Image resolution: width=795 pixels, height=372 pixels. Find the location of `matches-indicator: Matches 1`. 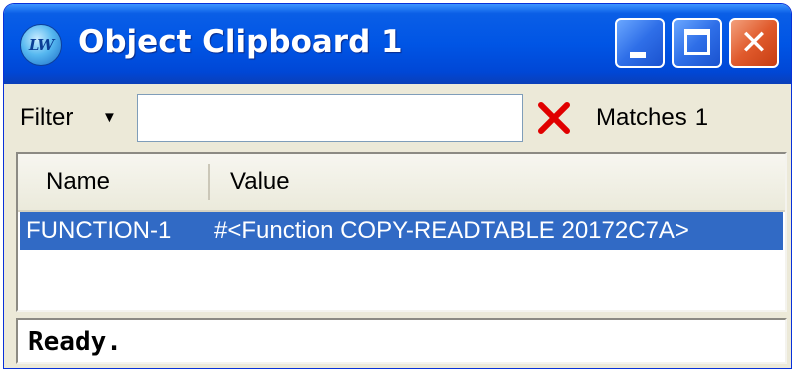

matches-indicator: Matches 1 is located at coordinates (656, 118).